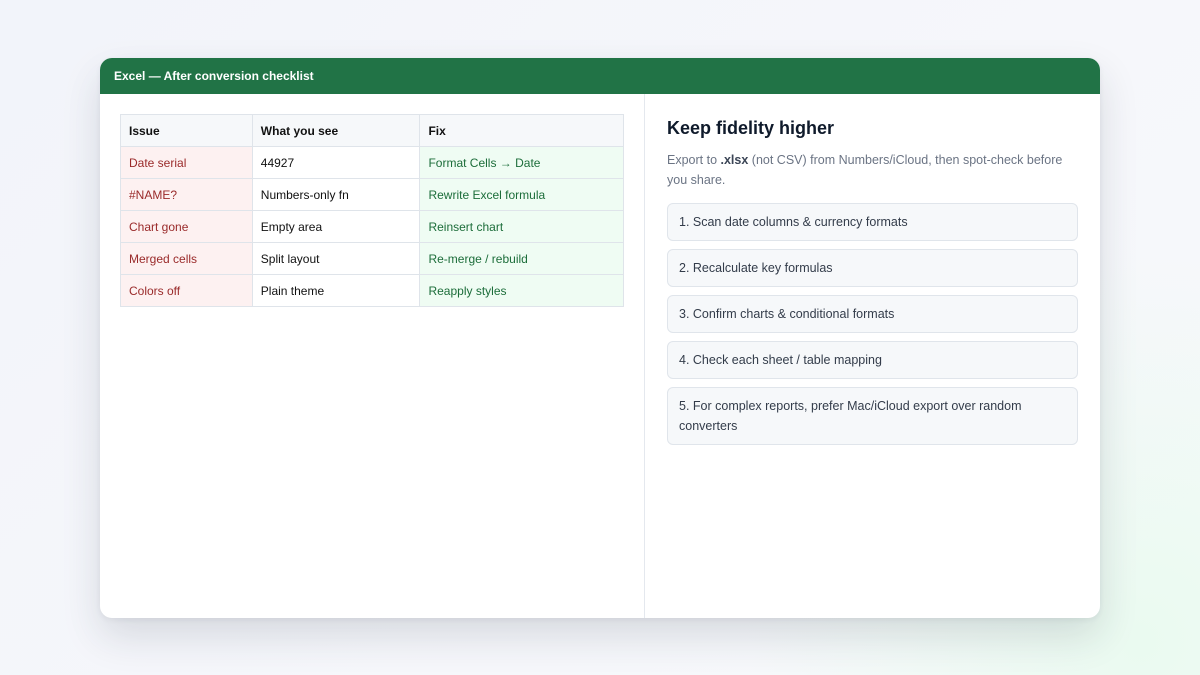  Describe the element at coordinates (521, 258) in the screenshot. I see `fix-cell: Re-merge / rebuild` at that location.